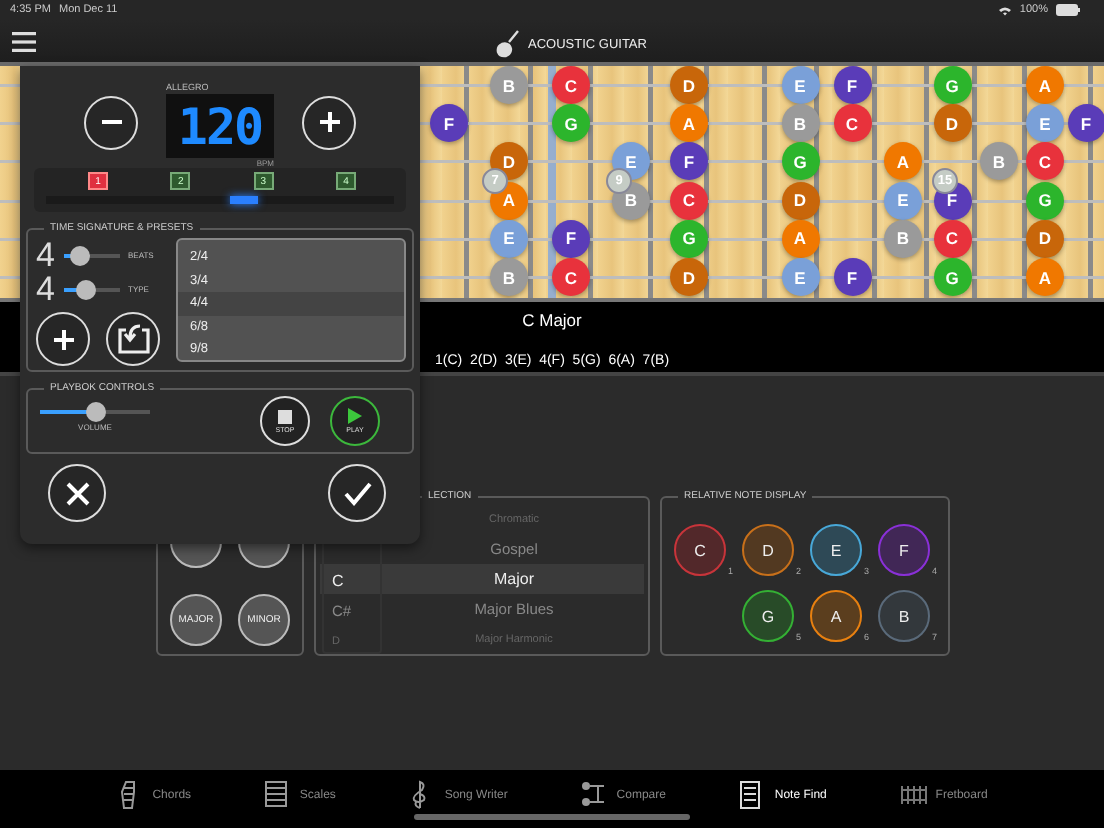 This screenshot has height=828, width=1104. Describe the element at coordinates (913, 795) in the screenshot. I see `fretboard-icon` at that location.